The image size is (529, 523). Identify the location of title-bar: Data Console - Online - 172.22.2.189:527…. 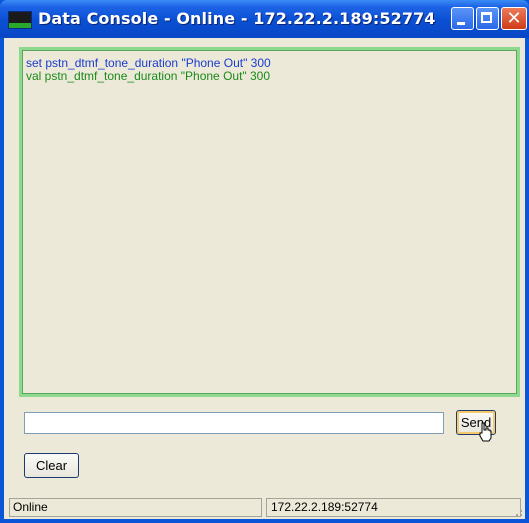
(264, 19).